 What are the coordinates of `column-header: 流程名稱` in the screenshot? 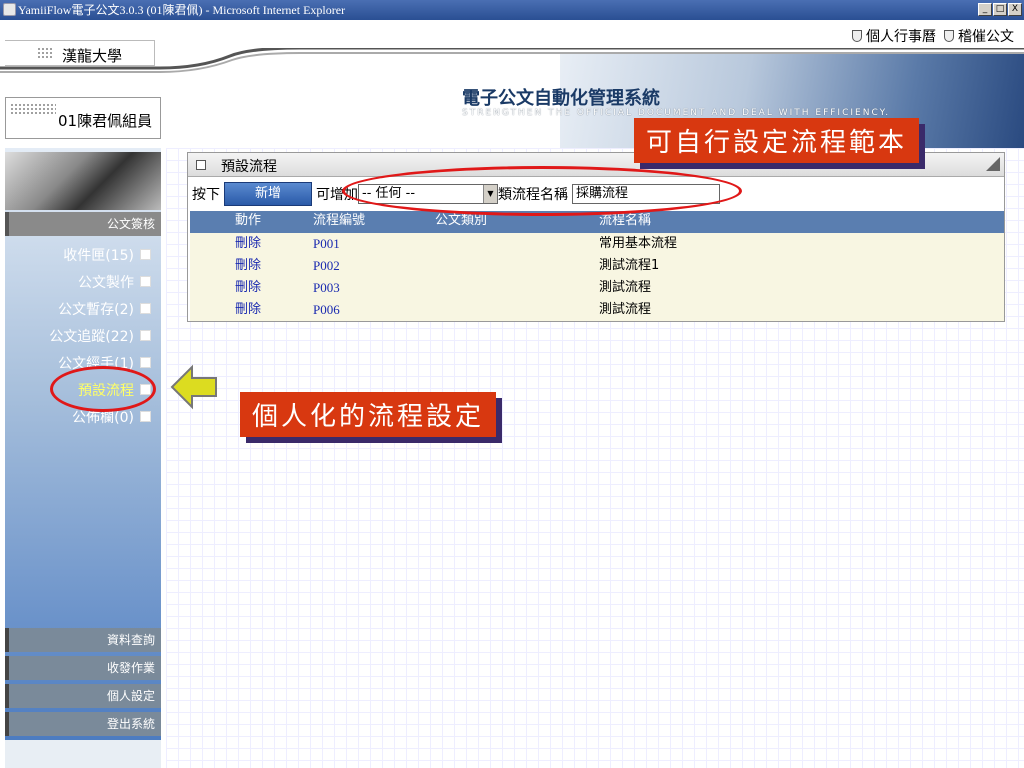 It's located at (625, 220).